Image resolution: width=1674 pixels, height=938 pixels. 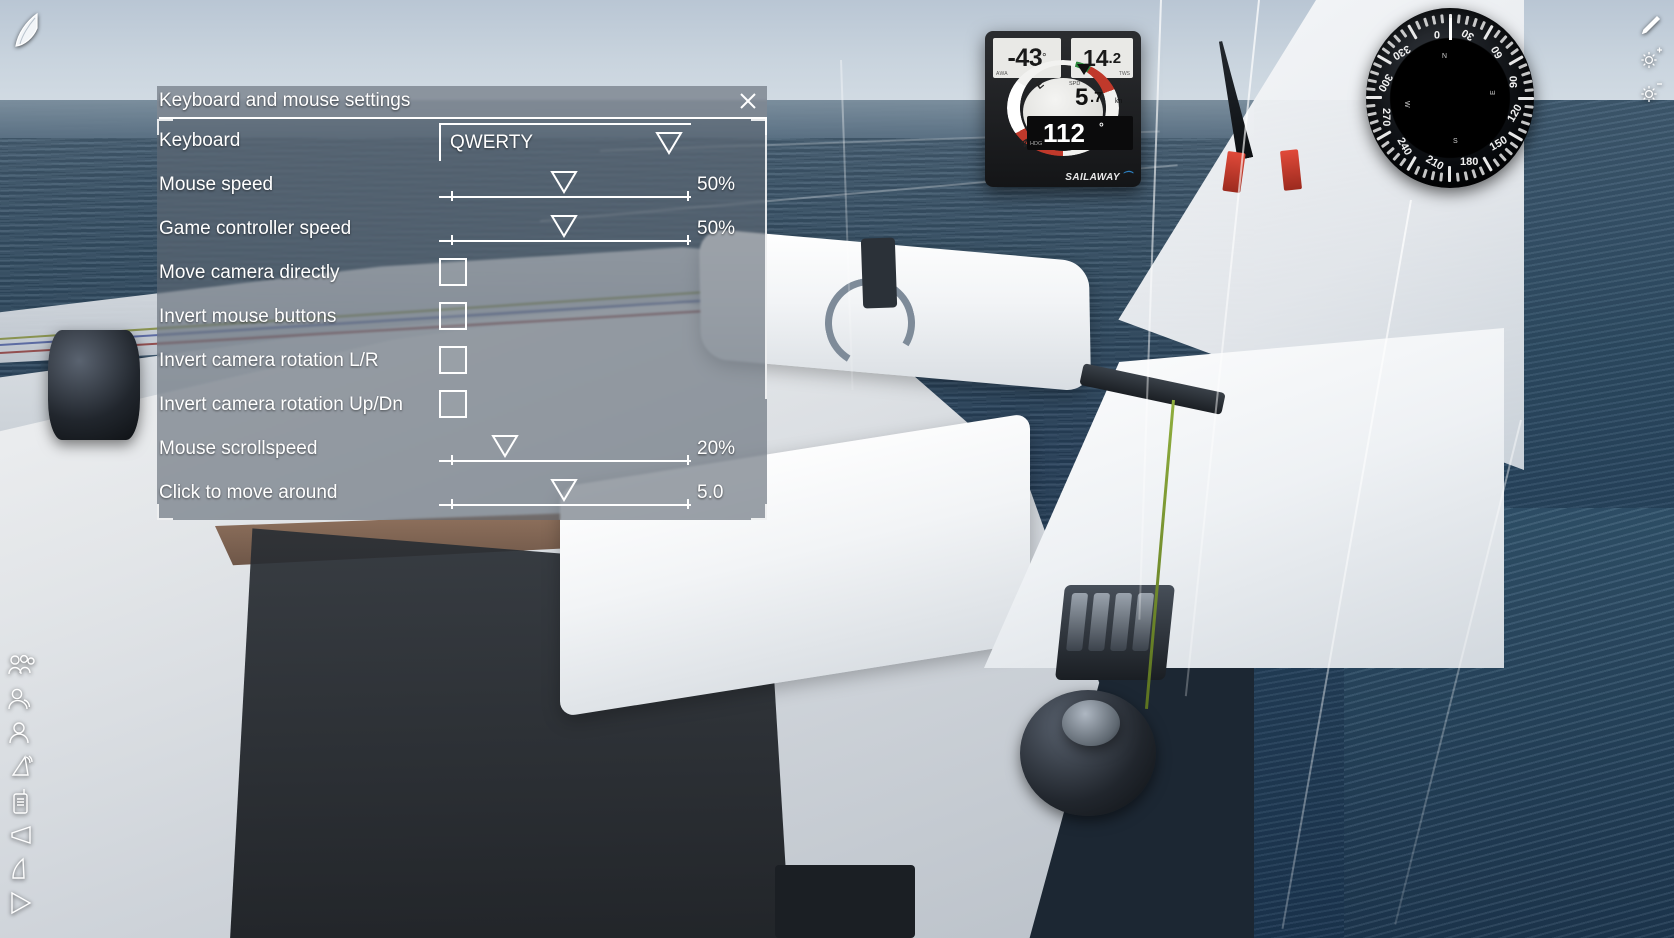 What do you see at coordinates (1436, 34) in the screenshot?
I see `compass-number: 0` at bounding box center [1436, 34].